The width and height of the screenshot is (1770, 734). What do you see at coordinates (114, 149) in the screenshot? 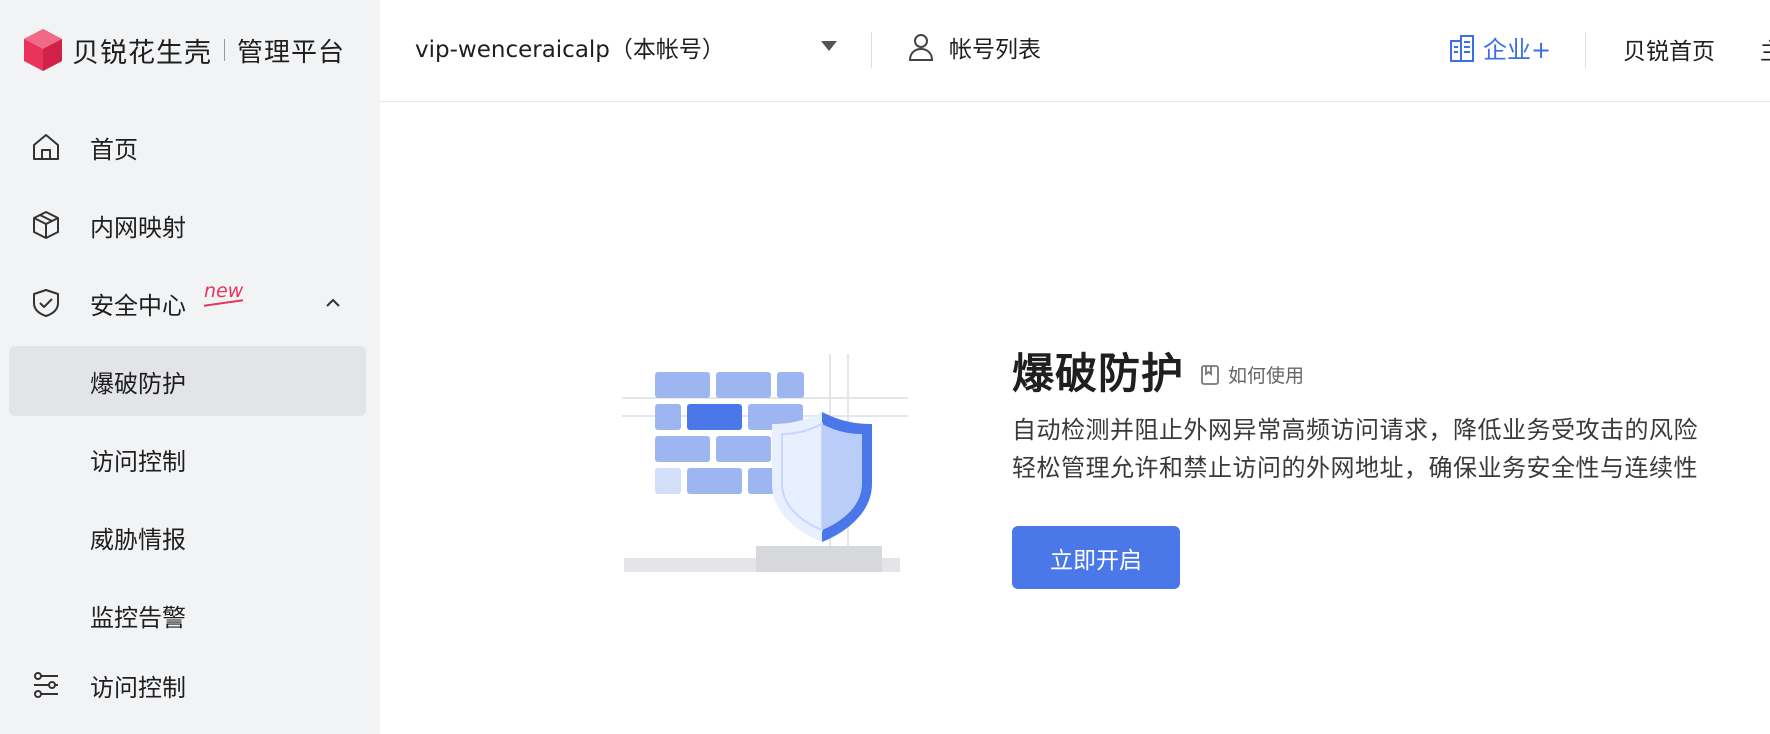
I see `sidebar-item-label: 首页` at bounding box center [114, 149].